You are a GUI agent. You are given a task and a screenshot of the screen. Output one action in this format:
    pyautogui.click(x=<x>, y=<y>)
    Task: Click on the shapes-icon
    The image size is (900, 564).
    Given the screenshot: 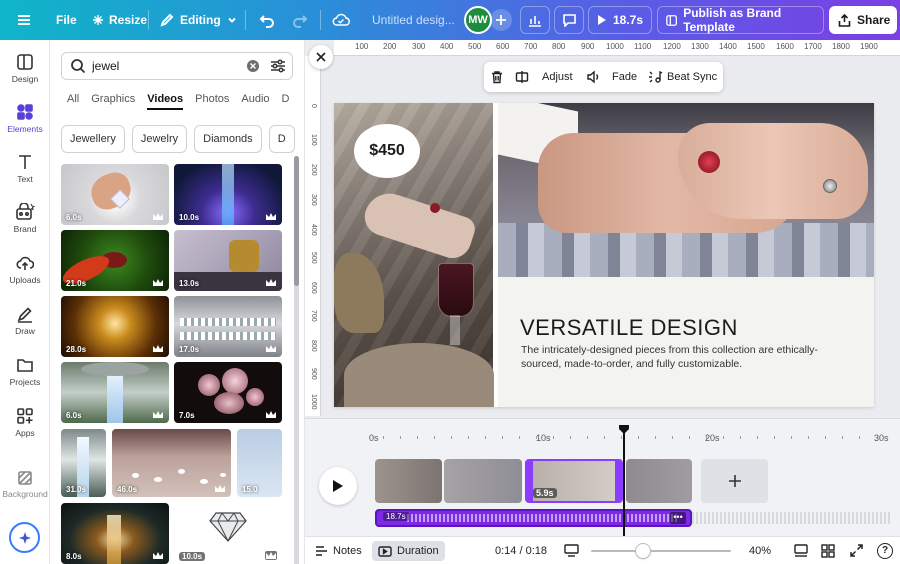 What is the action you would take?
    pyautogui.click(x=25, y=111)
    